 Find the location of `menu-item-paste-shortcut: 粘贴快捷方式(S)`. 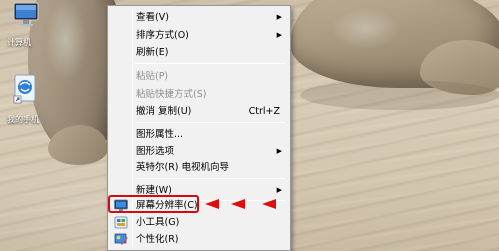

menu-item-paste-shortcut: 粘贴快捷方式(S) is located at coordinates (199, 94).